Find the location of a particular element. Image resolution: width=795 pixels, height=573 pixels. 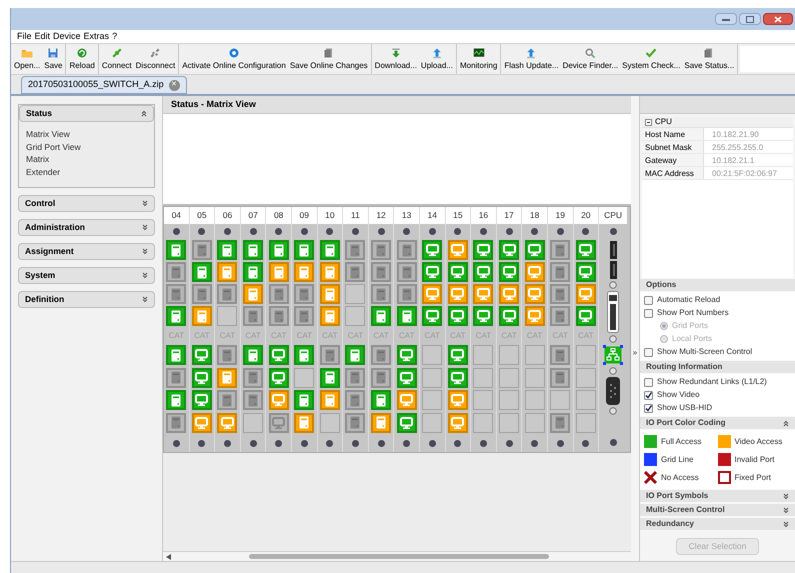

sidebar-section-header: Control is located at coordinates (86, 203).